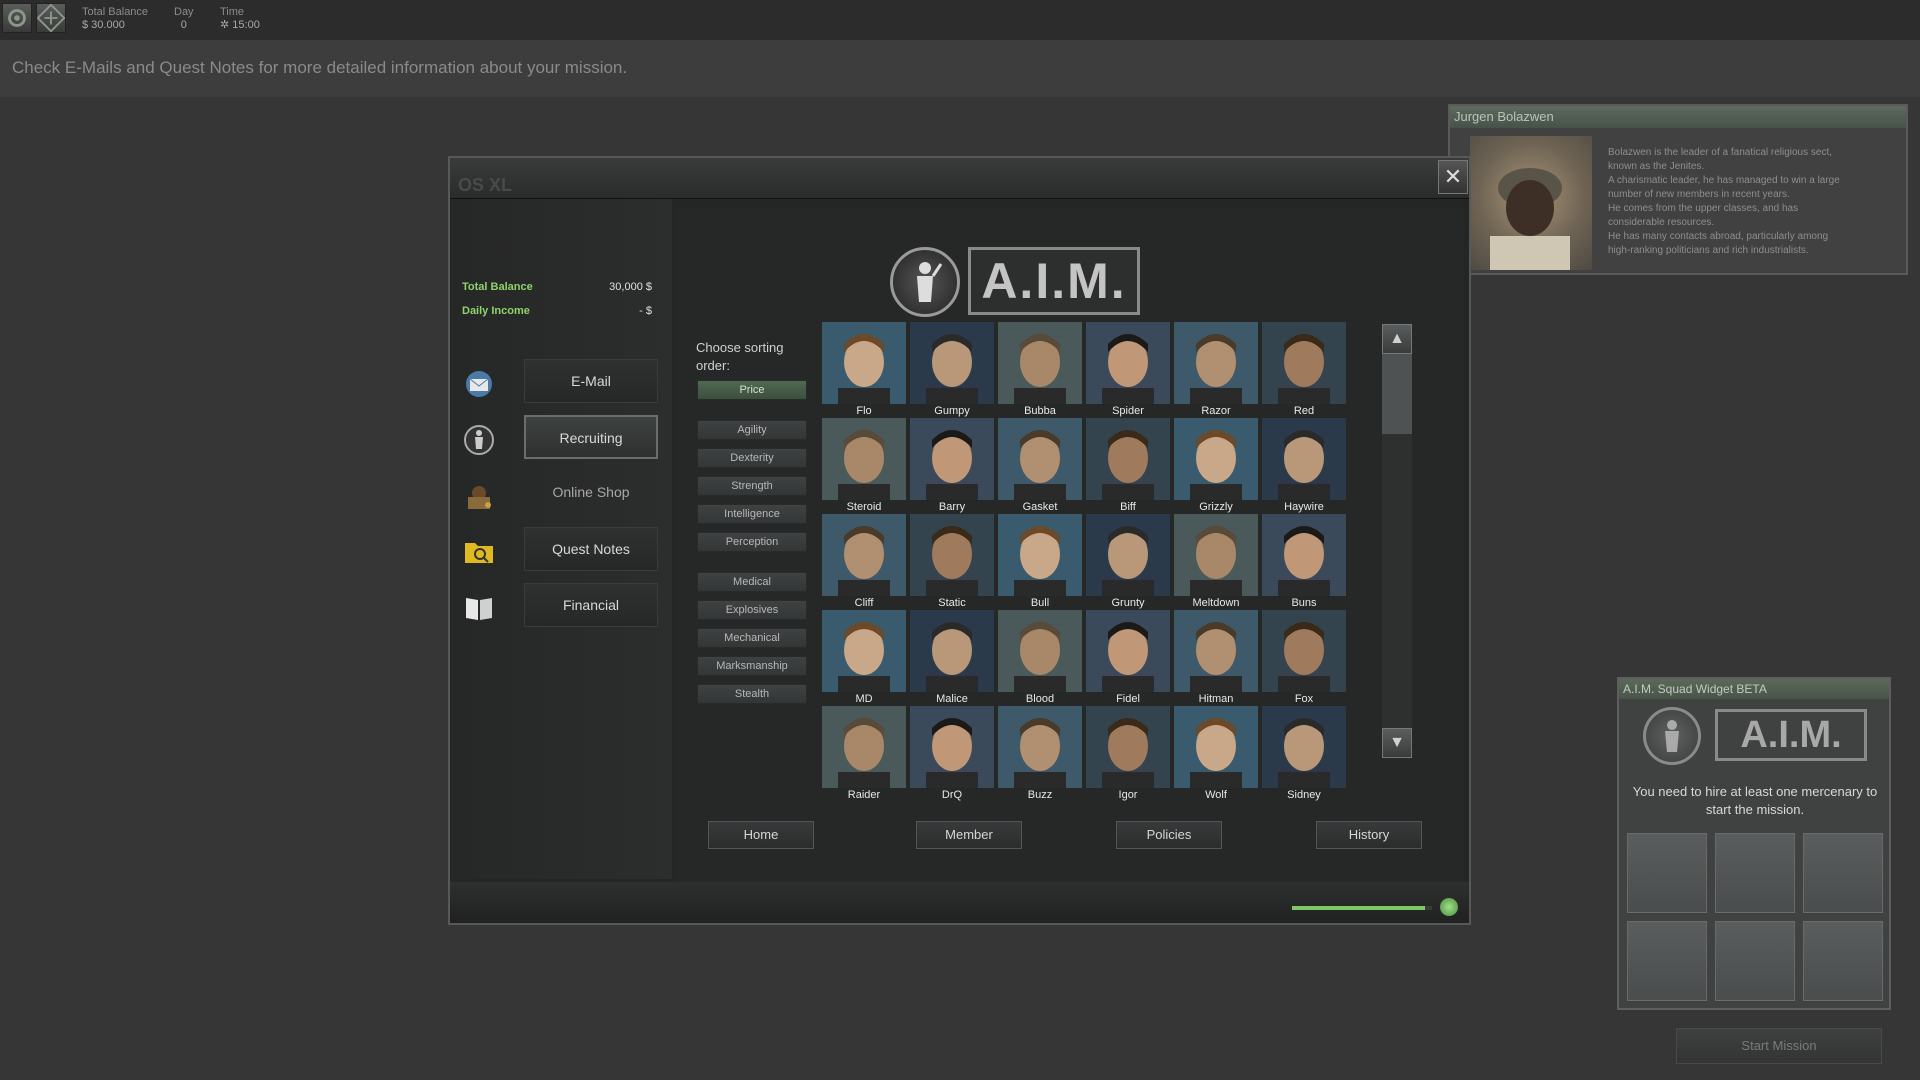  What do you see at coordinates (1040, 466) in the screenshot?
I see `mercenary-card: Gasket` at bounding box center [1040, 466].